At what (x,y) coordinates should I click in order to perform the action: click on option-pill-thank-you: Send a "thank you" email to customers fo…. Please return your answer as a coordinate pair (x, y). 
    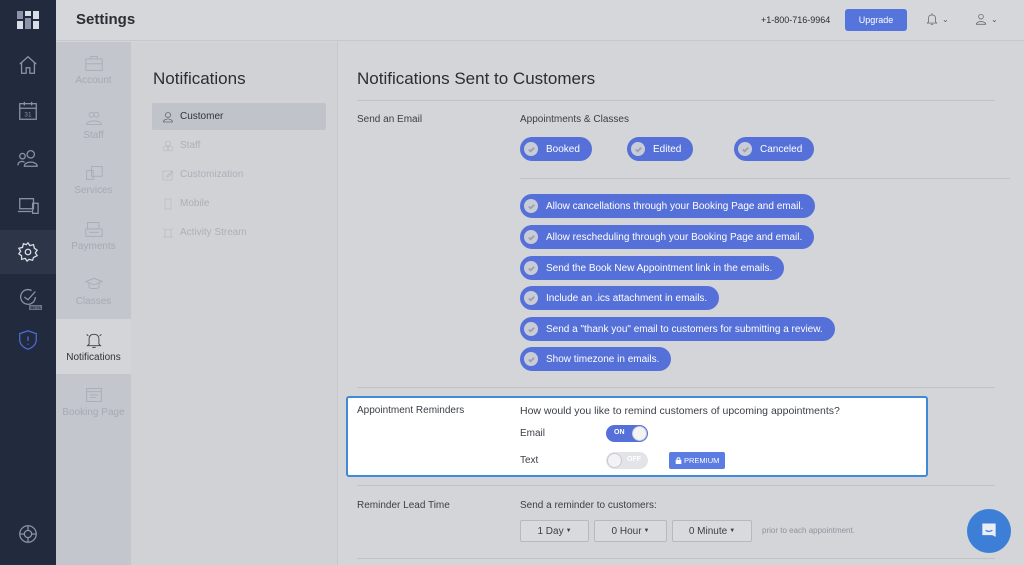
    Looking at the image, I should click on (677, 329).